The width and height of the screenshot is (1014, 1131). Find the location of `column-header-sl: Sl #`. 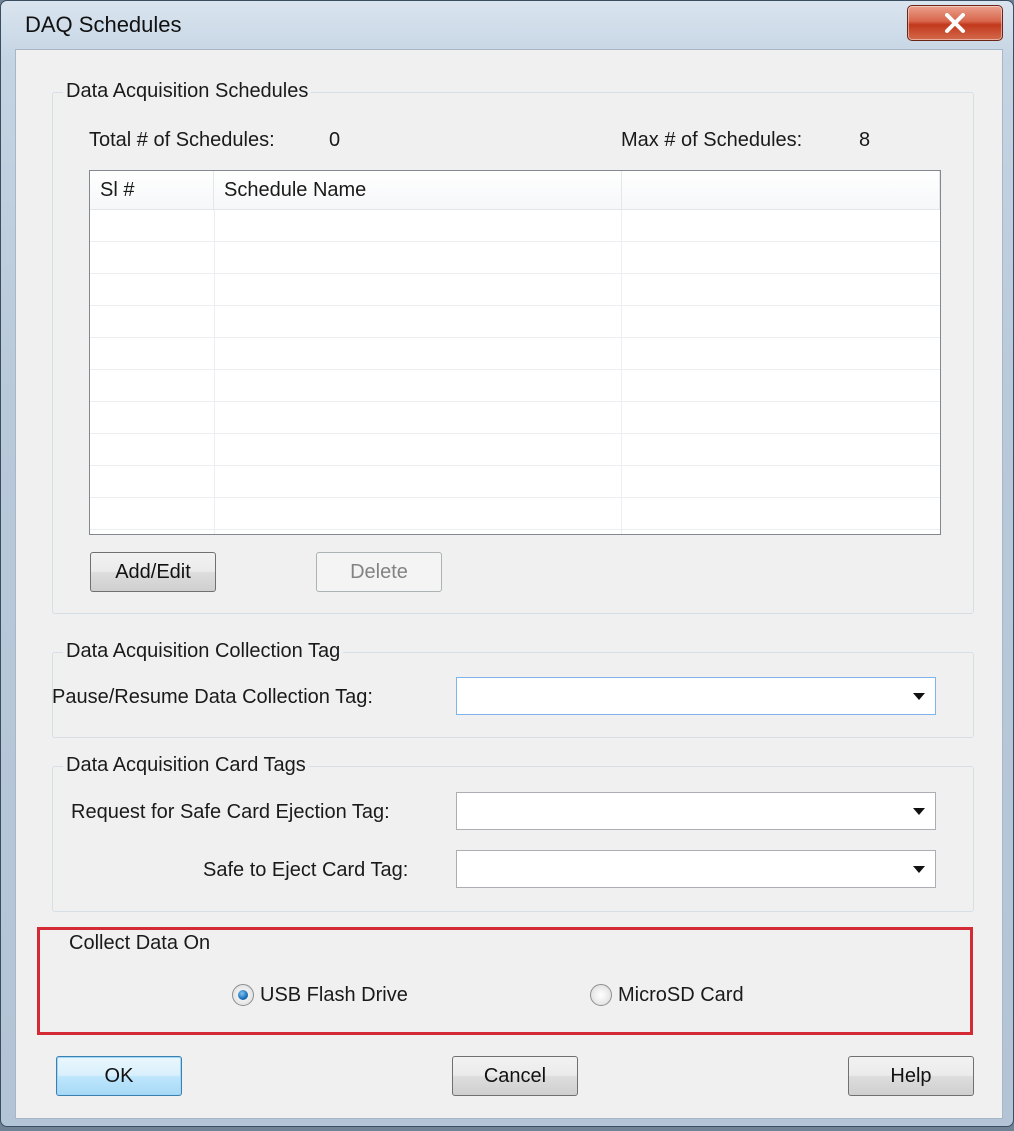

column-header-sl: Sl # is located at coordinates (152, 190).